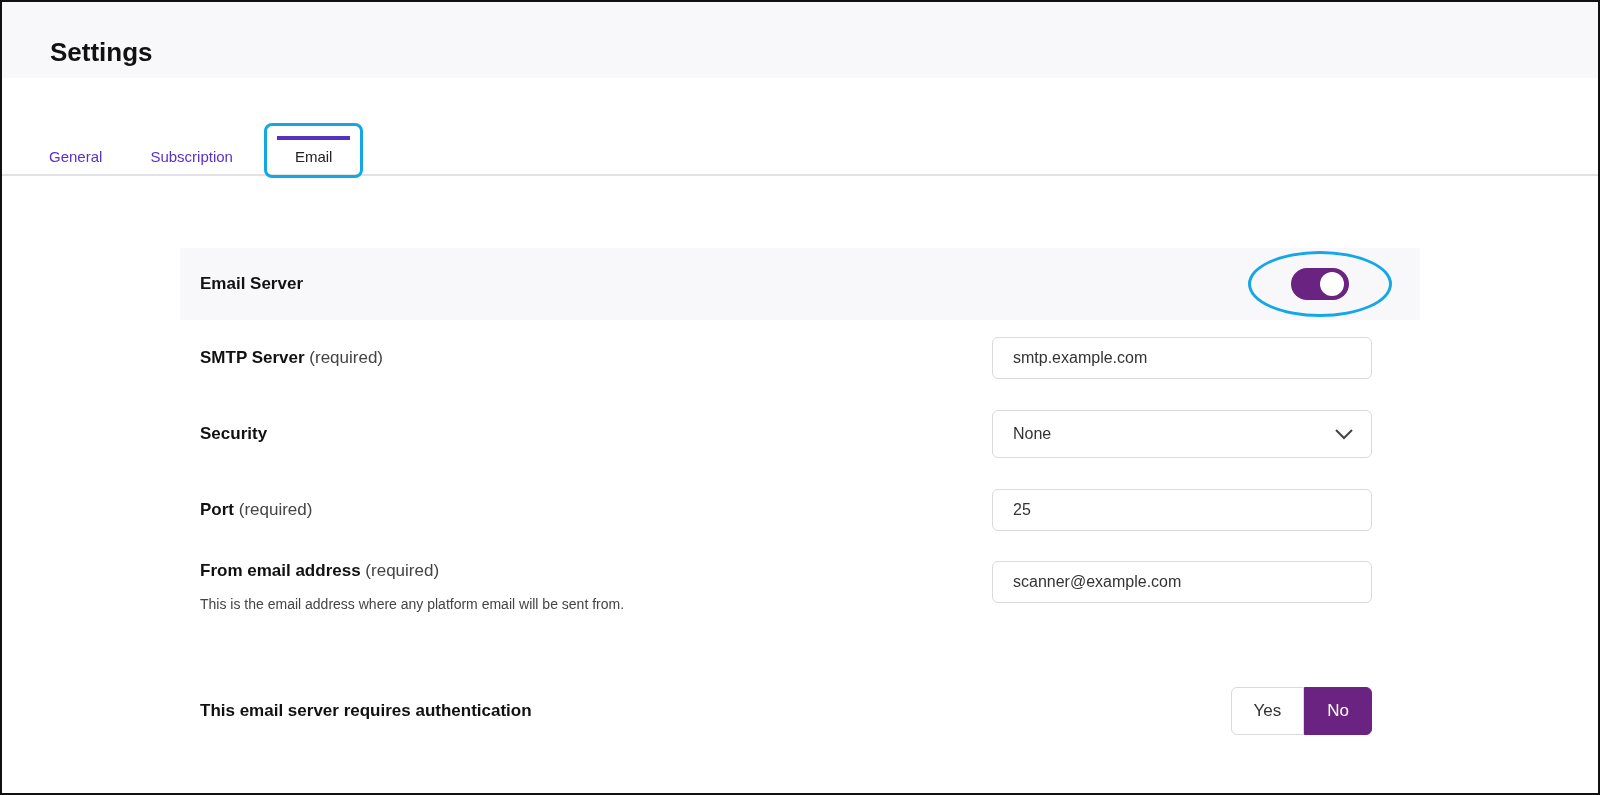 The height and width of the screenshot is (795, 1600). Describe the element at coordinates (1267, 711) in the screenshot. I see `option-button: Yes` at that location.